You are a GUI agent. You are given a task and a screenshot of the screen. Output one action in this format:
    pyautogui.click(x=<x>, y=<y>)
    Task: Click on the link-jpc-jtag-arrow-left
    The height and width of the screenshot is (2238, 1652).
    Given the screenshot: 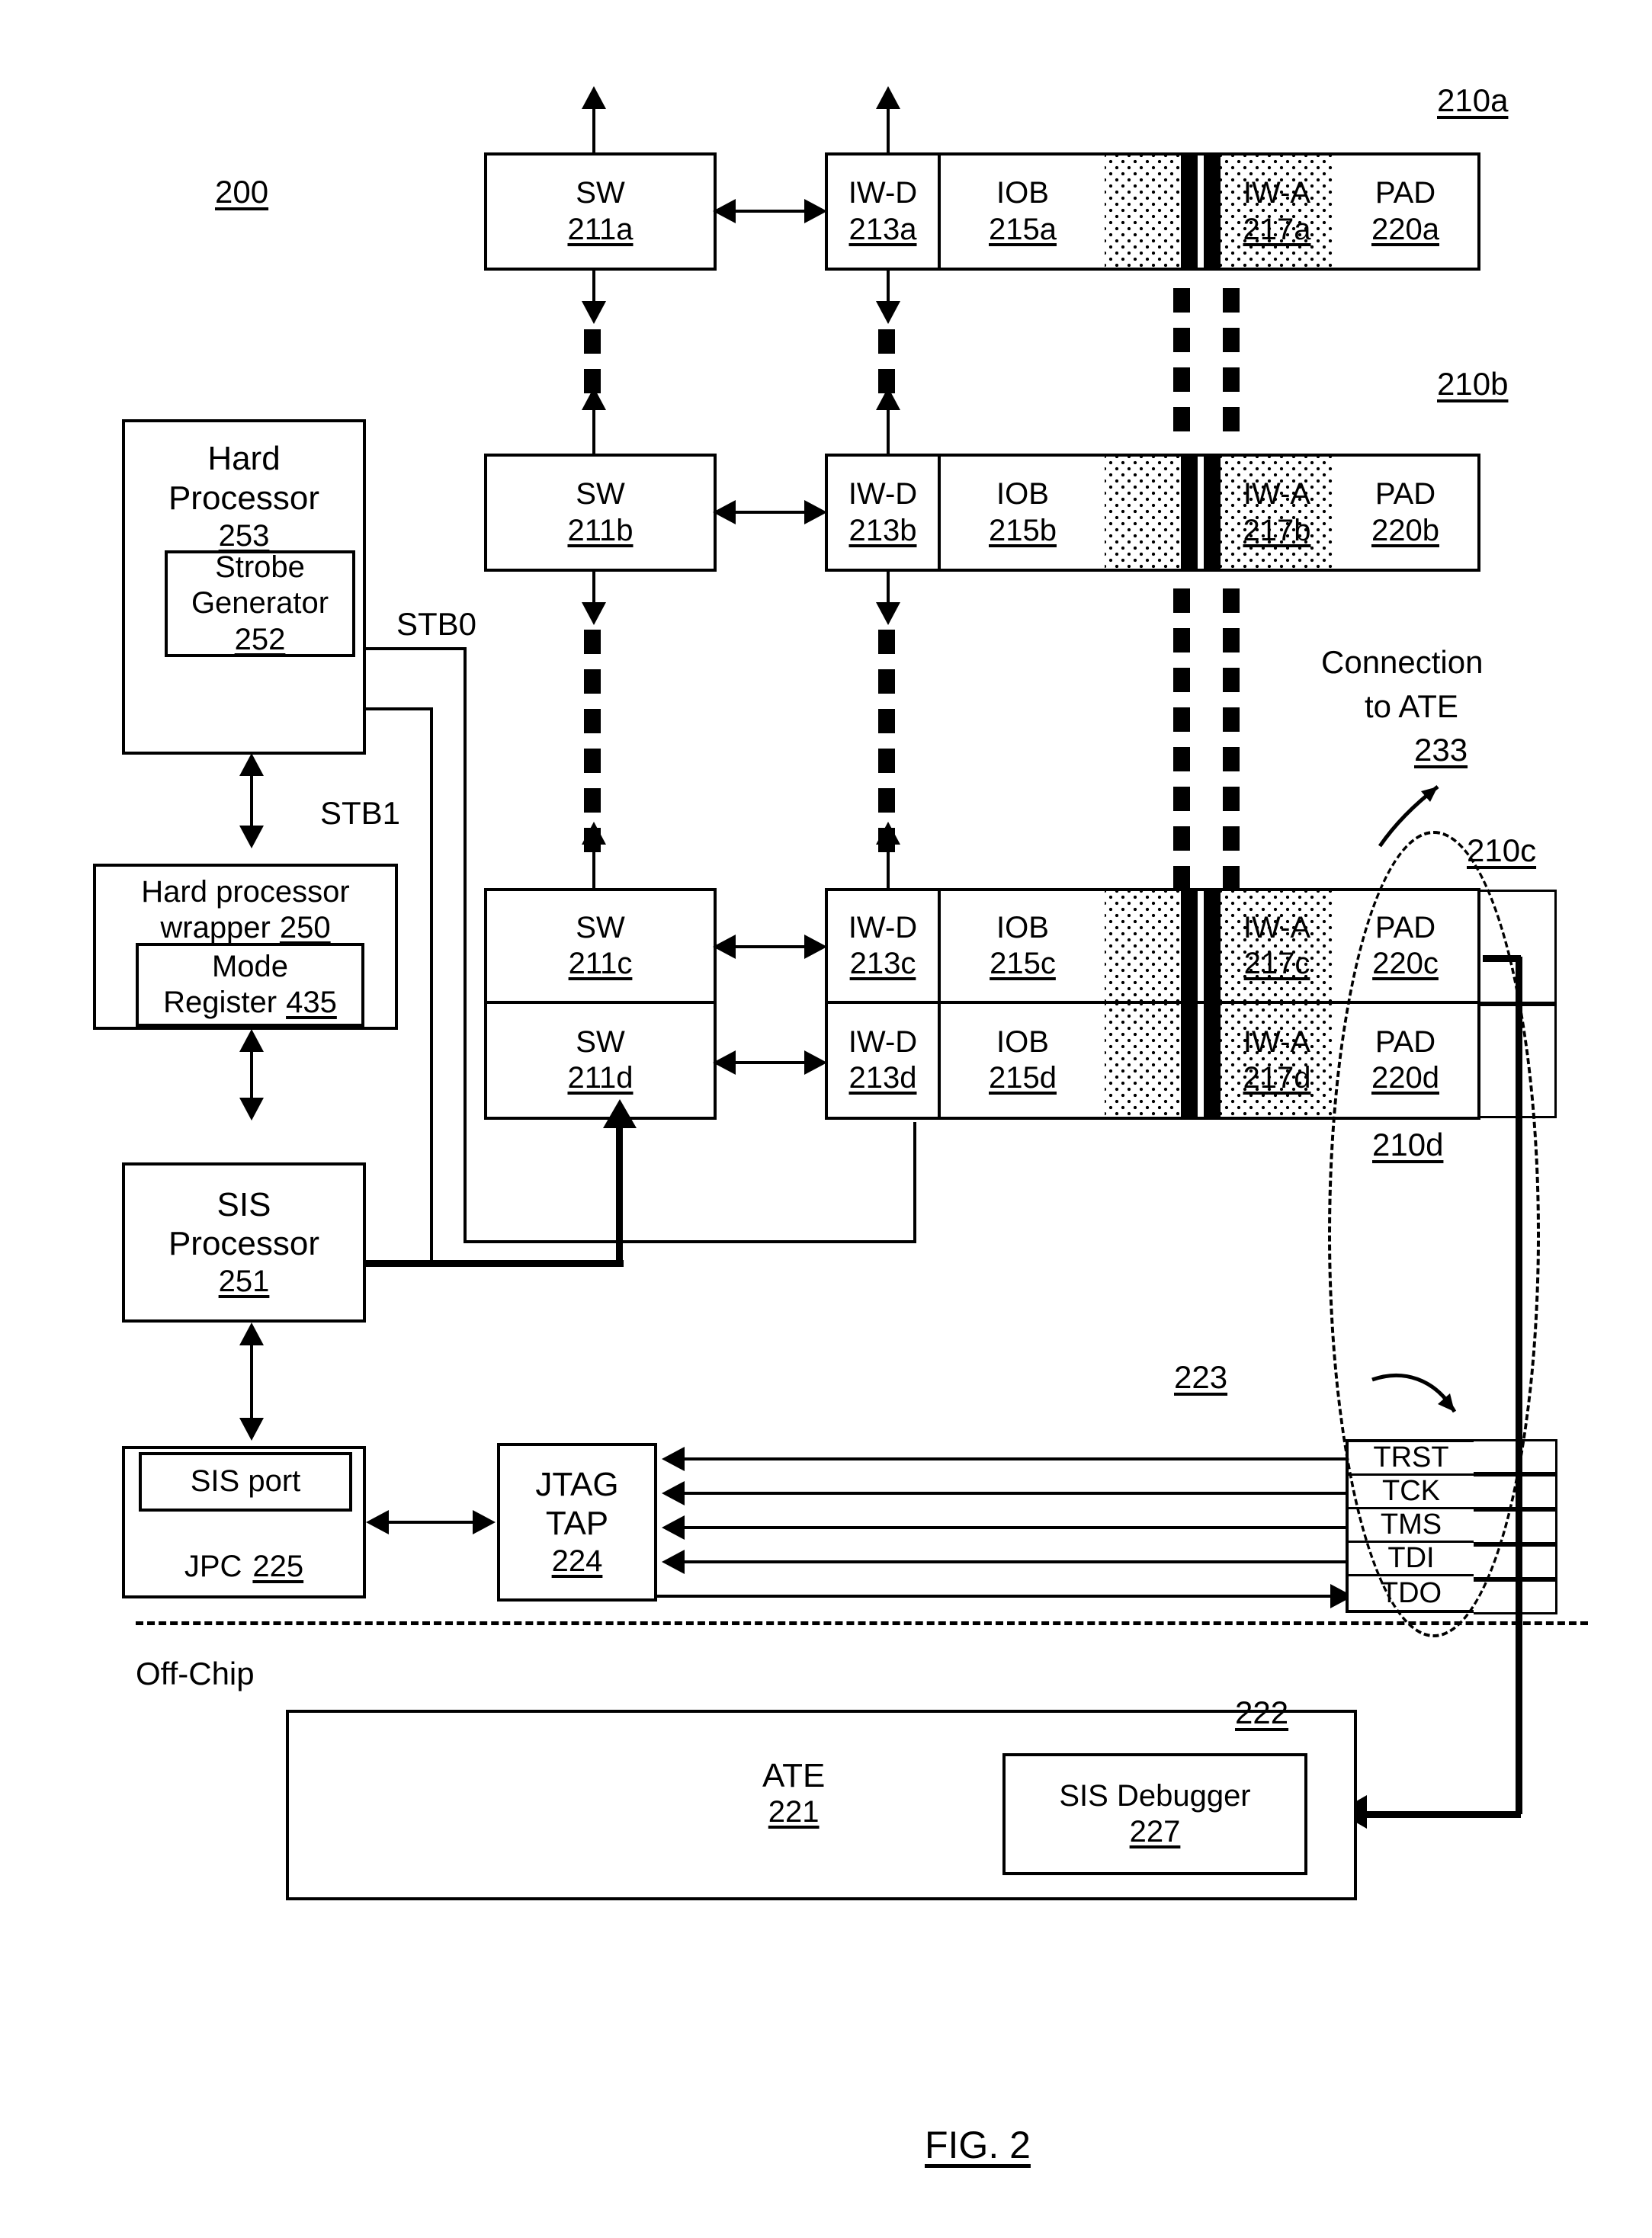 What is the action you would take?
    pyautogui.click(x=377, y=1522)
    